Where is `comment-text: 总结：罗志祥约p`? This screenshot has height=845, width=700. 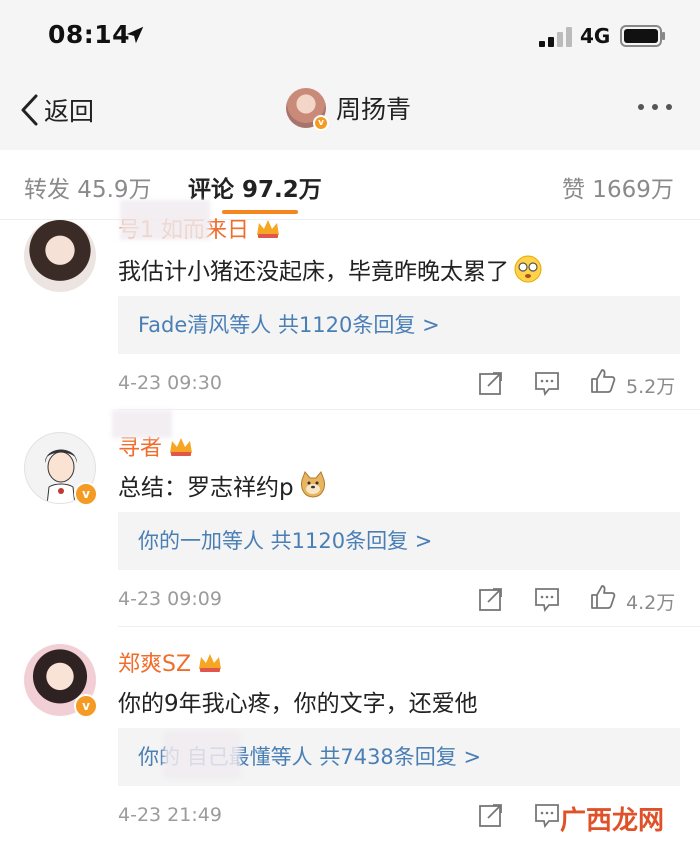 comment-text: 总结：罗志祥约p is located at coordinates (223, 485).